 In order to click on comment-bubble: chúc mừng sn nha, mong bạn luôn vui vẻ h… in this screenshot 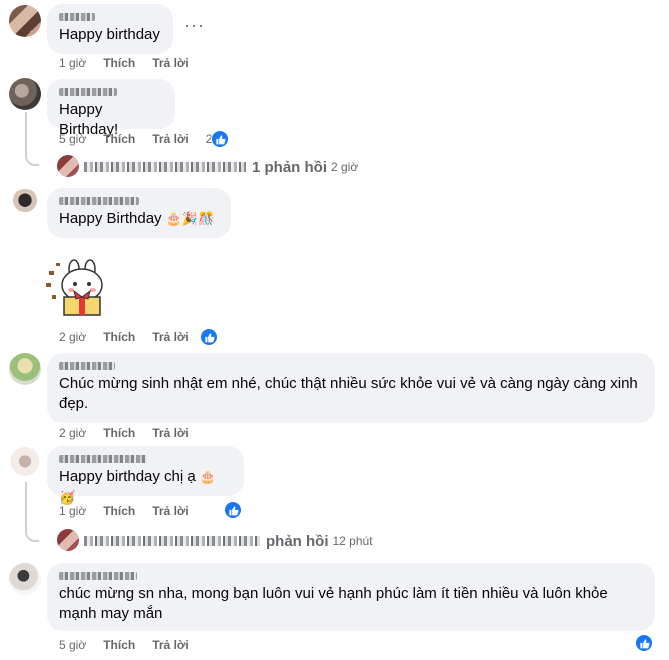, I will do `click(351, 597)`.